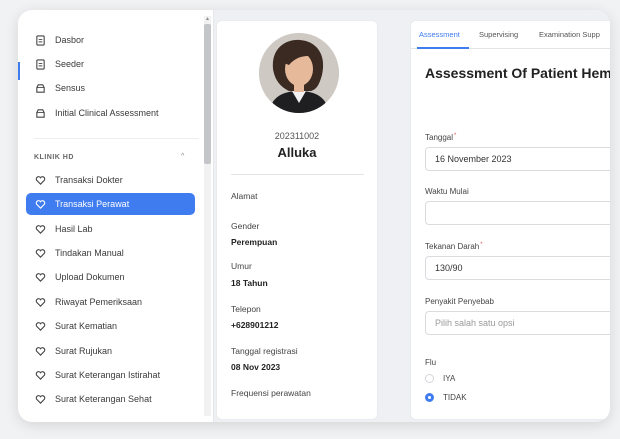  I want to click on sidebar-item-initial-clinical-assessment: Initial Clinical Assessment, so click(110, 113).